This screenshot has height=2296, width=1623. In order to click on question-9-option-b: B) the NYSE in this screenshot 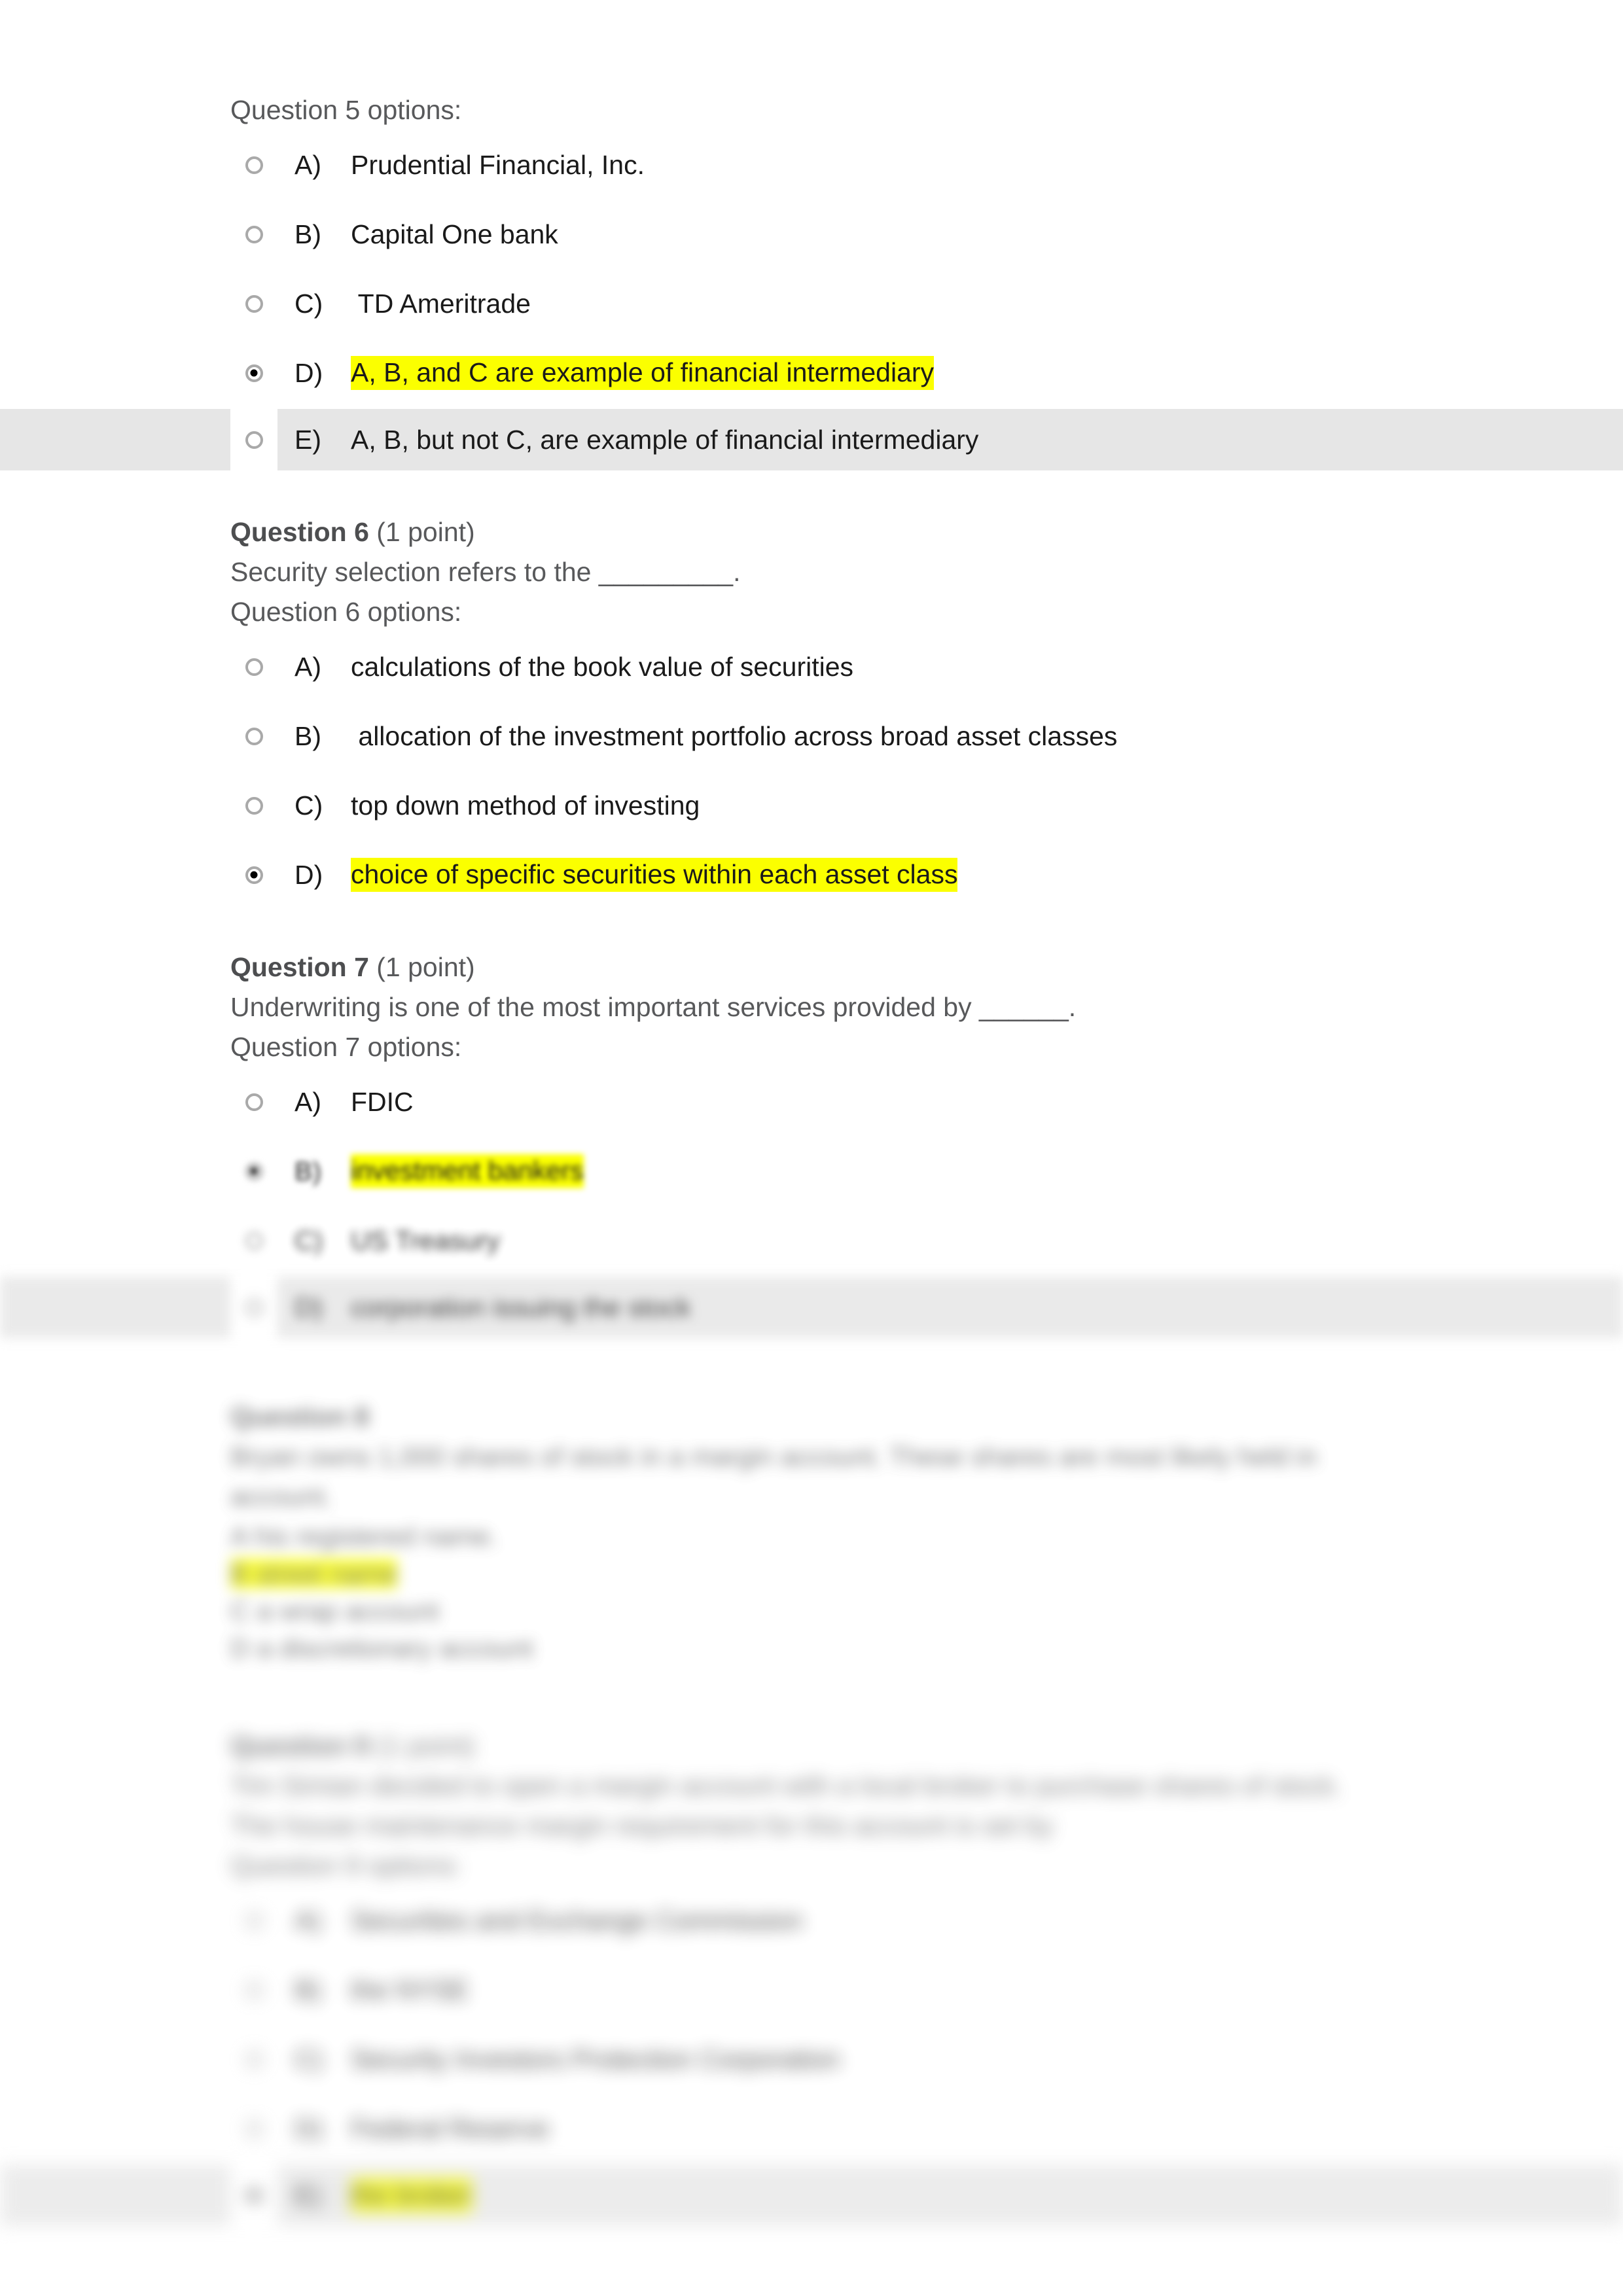, I will do `click(811, 1990)`.